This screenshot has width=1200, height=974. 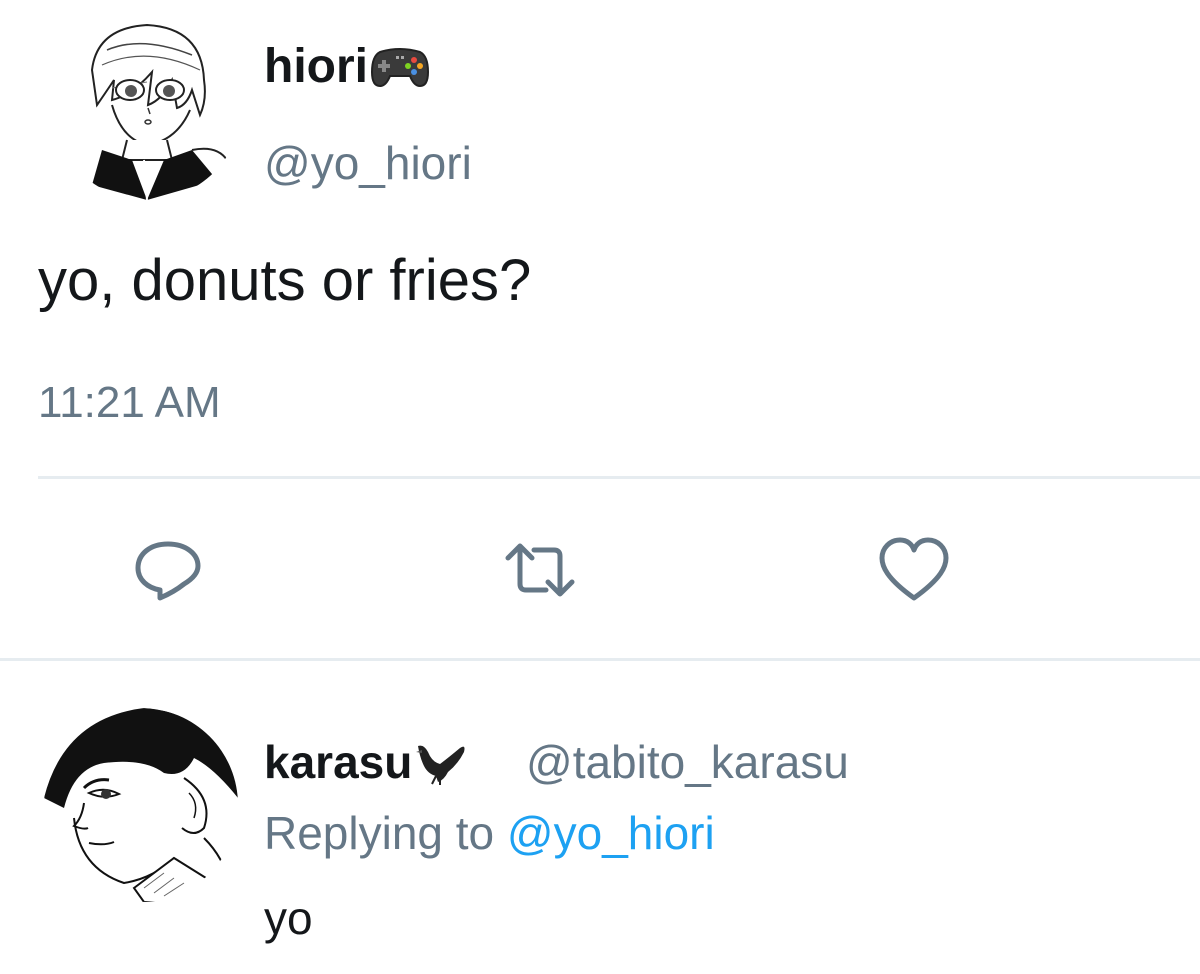 What do you see at coordinates (316, 66) in the screenshot?
I see `author-name-text: hiori` at bounding box center [316, 66].